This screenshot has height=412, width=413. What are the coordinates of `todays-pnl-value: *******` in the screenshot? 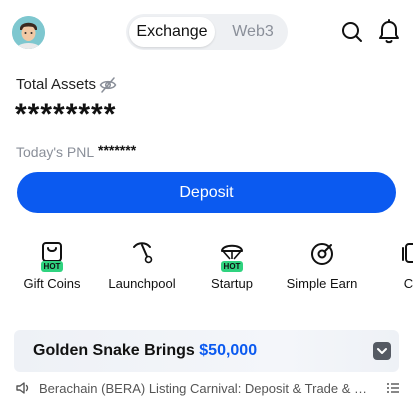 It's located at (117, 150).